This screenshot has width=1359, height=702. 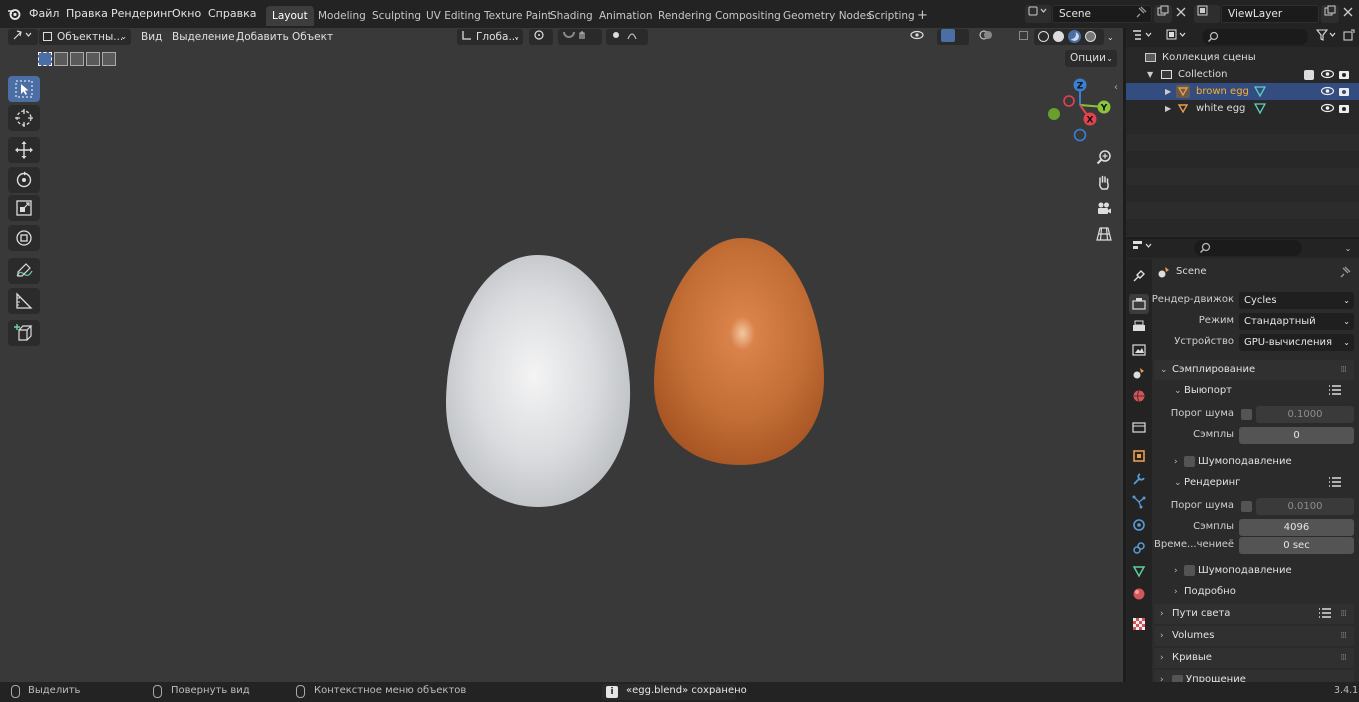 I want to click on tab-physics, so click(x=1139, y=525).